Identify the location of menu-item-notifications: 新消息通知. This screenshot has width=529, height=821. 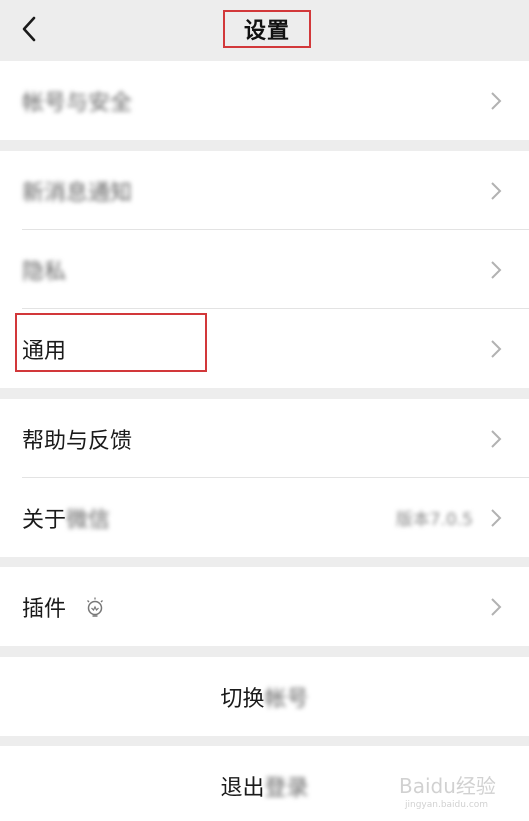
(264, 190).